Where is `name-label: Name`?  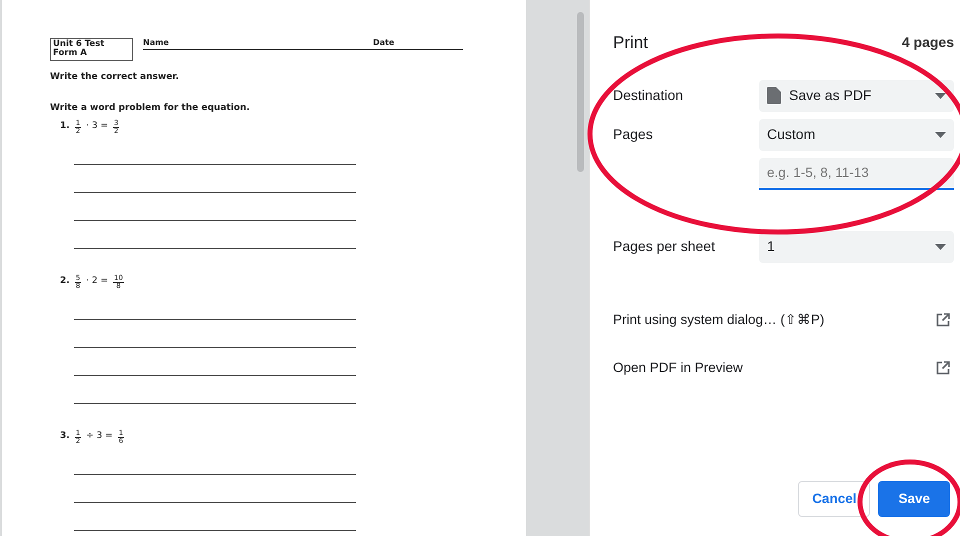 name-label: Name is located at coordinates (156, 43).